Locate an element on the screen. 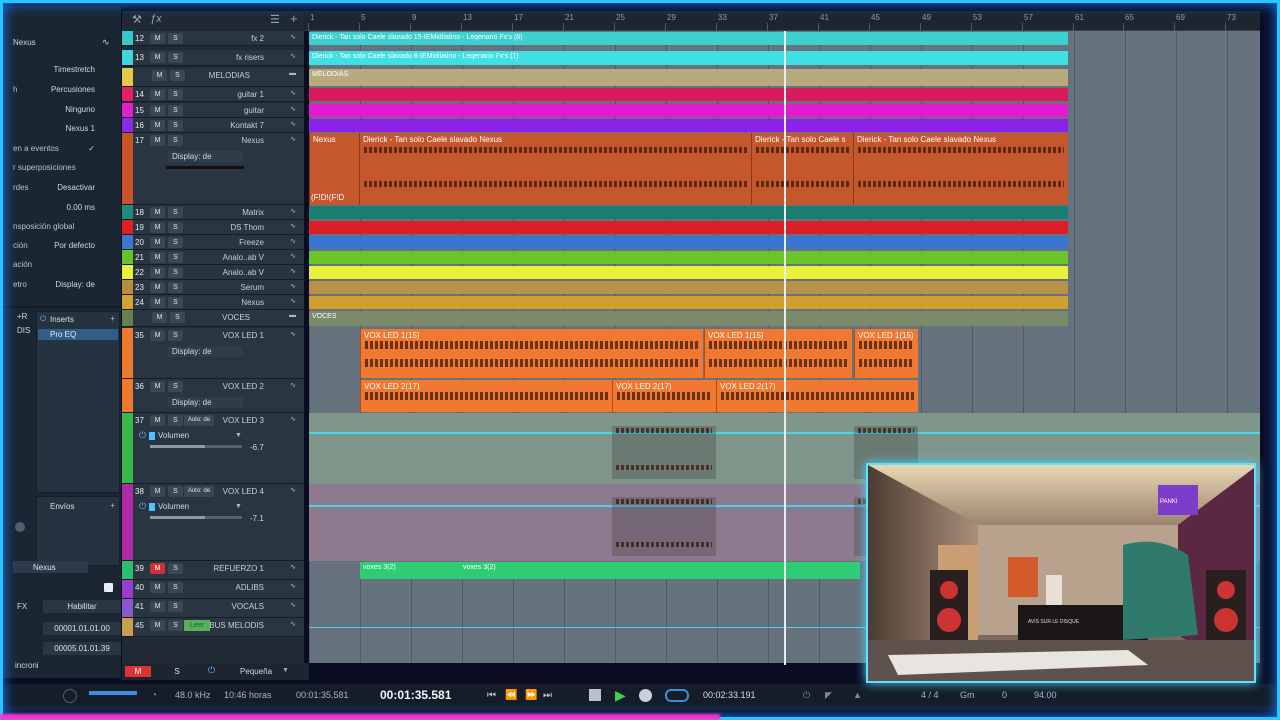 This screenshot has width=1280, height=720. folder-icon: ▬ is located at coordinates (292, 73).